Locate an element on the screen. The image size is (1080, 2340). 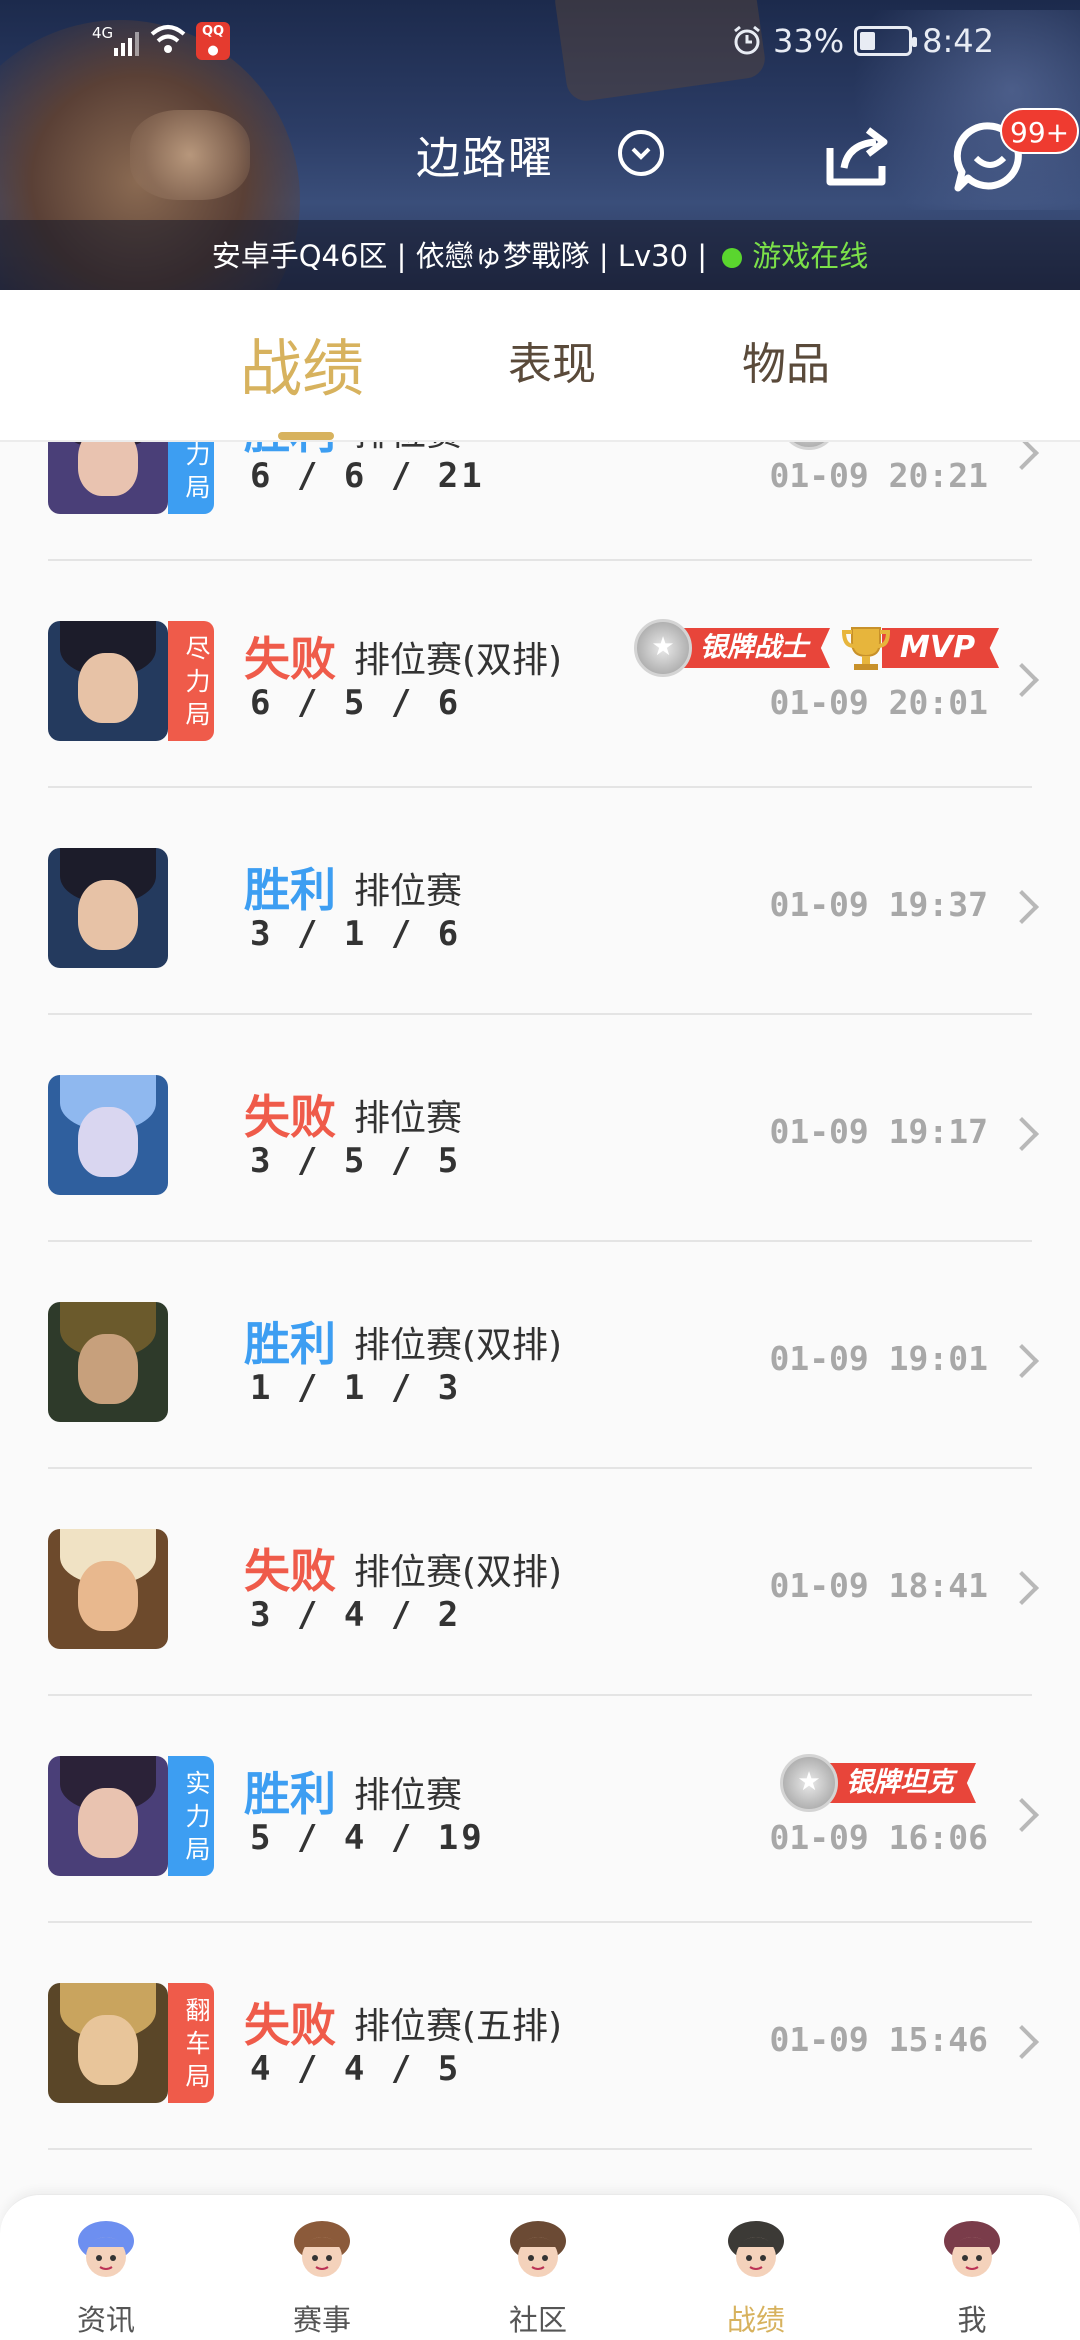
match-row: 实力局胜利排位赛5 / 4 / 19 01-09 16:06 银牌坦克 is located at coordinates (540, 1809).